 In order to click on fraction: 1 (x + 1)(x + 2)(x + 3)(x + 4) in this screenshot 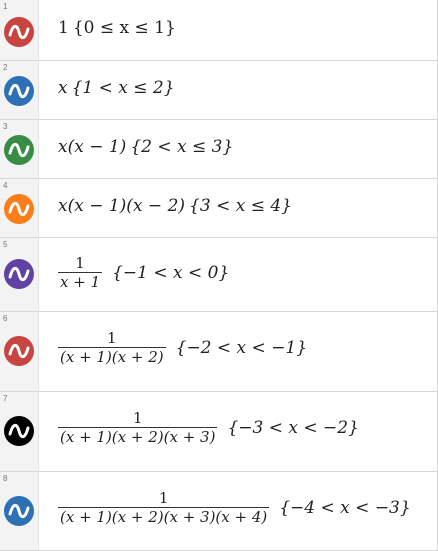, I will do `click(164, 508)`.